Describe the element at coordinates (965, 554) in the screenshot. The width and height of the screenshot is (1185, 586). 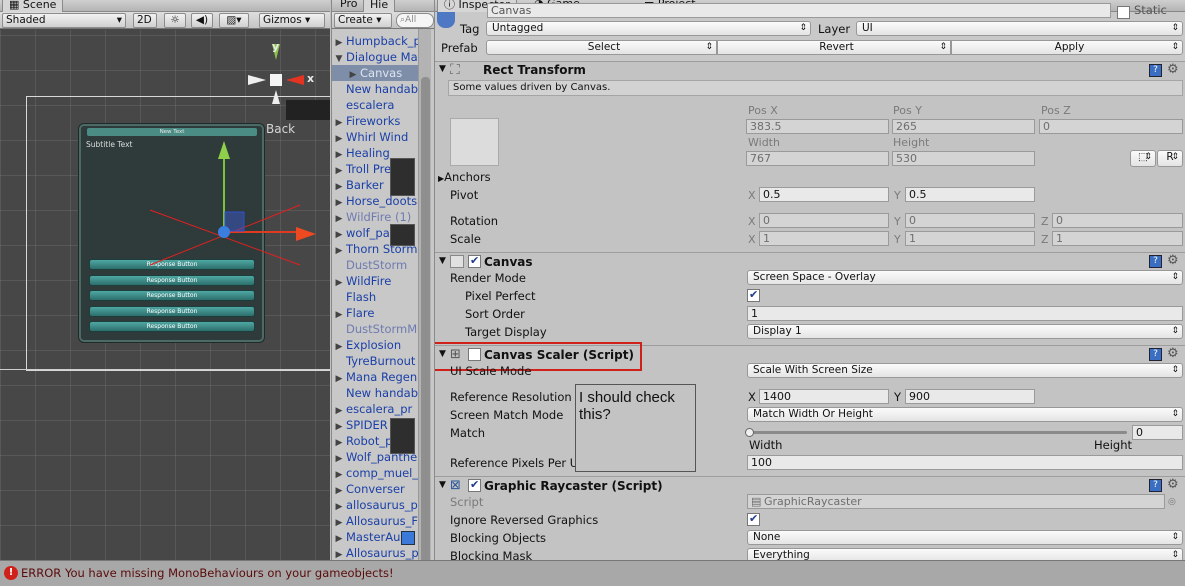
I see `blocking-mask-dropdown: Everything` at that location.